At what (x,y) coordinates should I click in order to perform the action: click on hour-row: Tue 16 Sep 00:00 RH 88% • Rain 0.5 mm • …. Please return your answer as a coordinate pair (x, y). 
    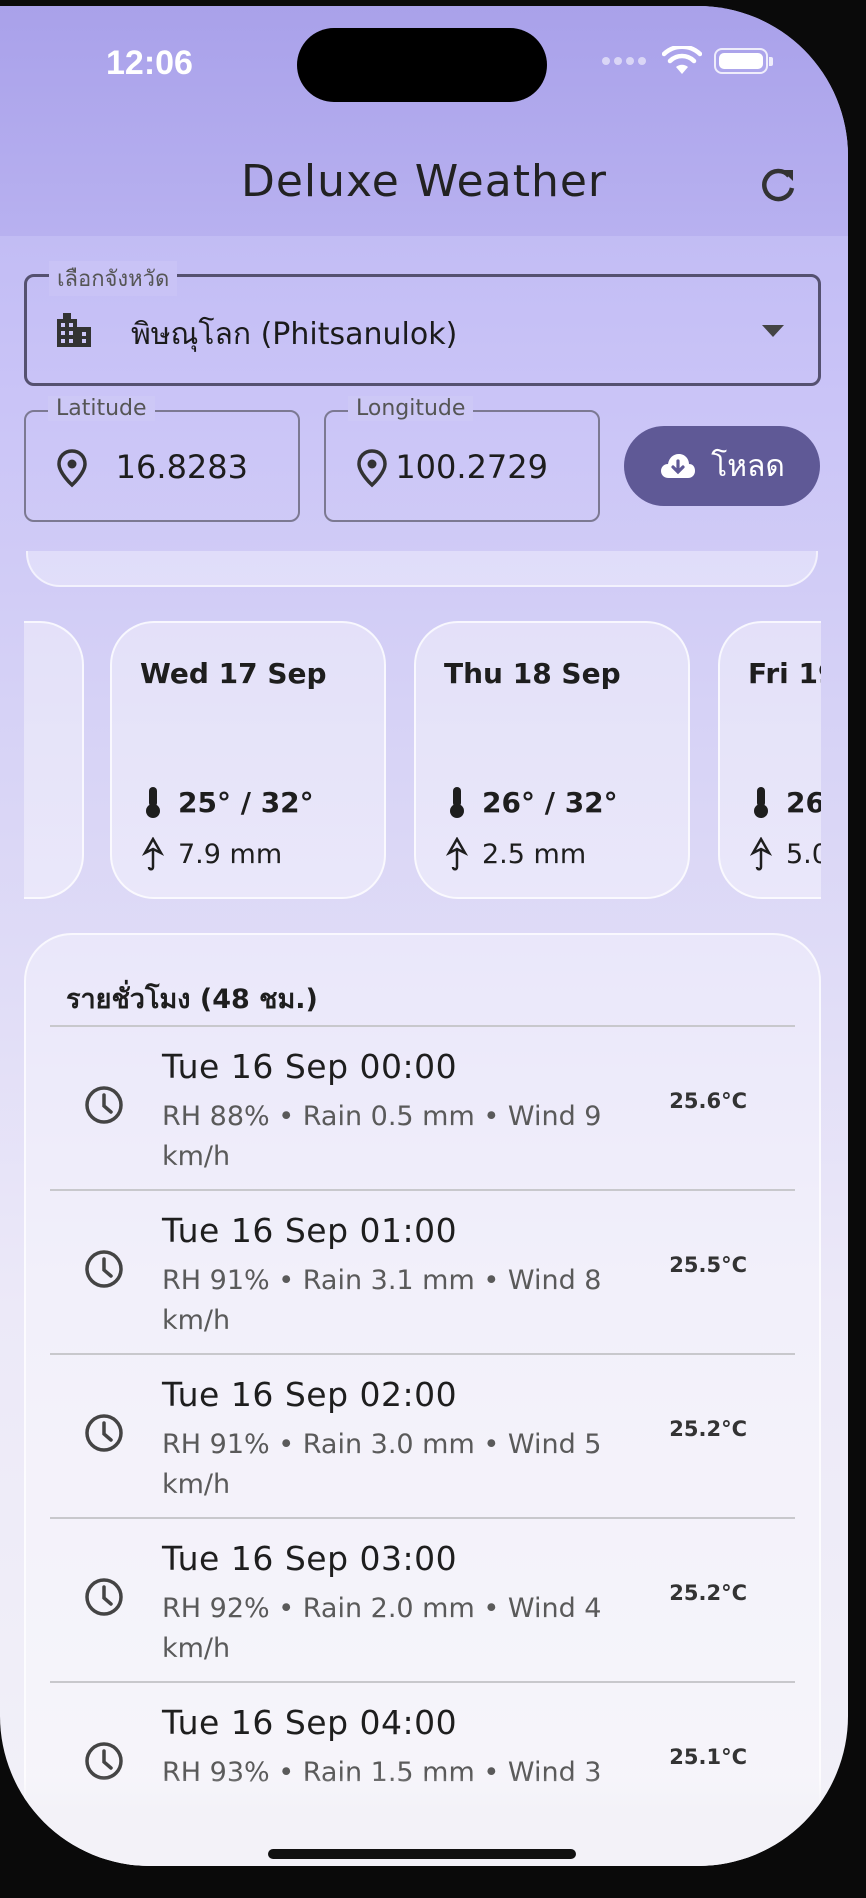
    Looking at the image, I should click on (422, 1107).